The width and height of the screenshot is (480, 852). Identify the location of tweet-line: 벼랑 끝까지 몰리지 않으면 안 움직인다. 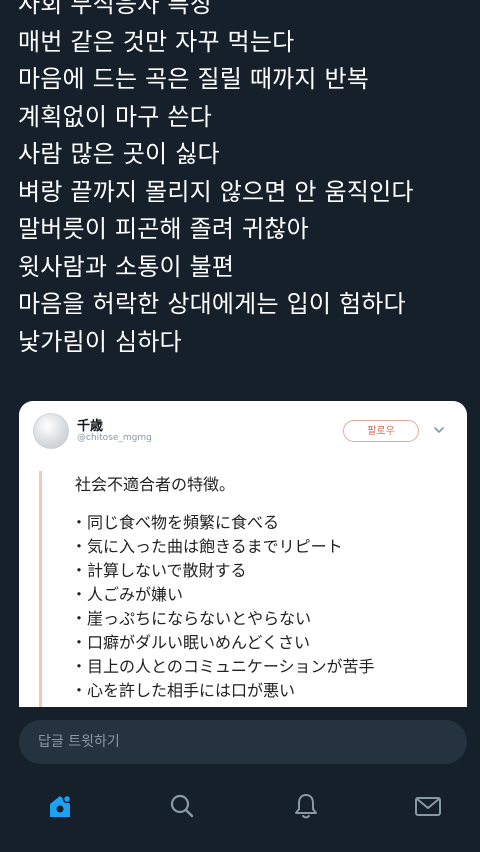
(216, 191).